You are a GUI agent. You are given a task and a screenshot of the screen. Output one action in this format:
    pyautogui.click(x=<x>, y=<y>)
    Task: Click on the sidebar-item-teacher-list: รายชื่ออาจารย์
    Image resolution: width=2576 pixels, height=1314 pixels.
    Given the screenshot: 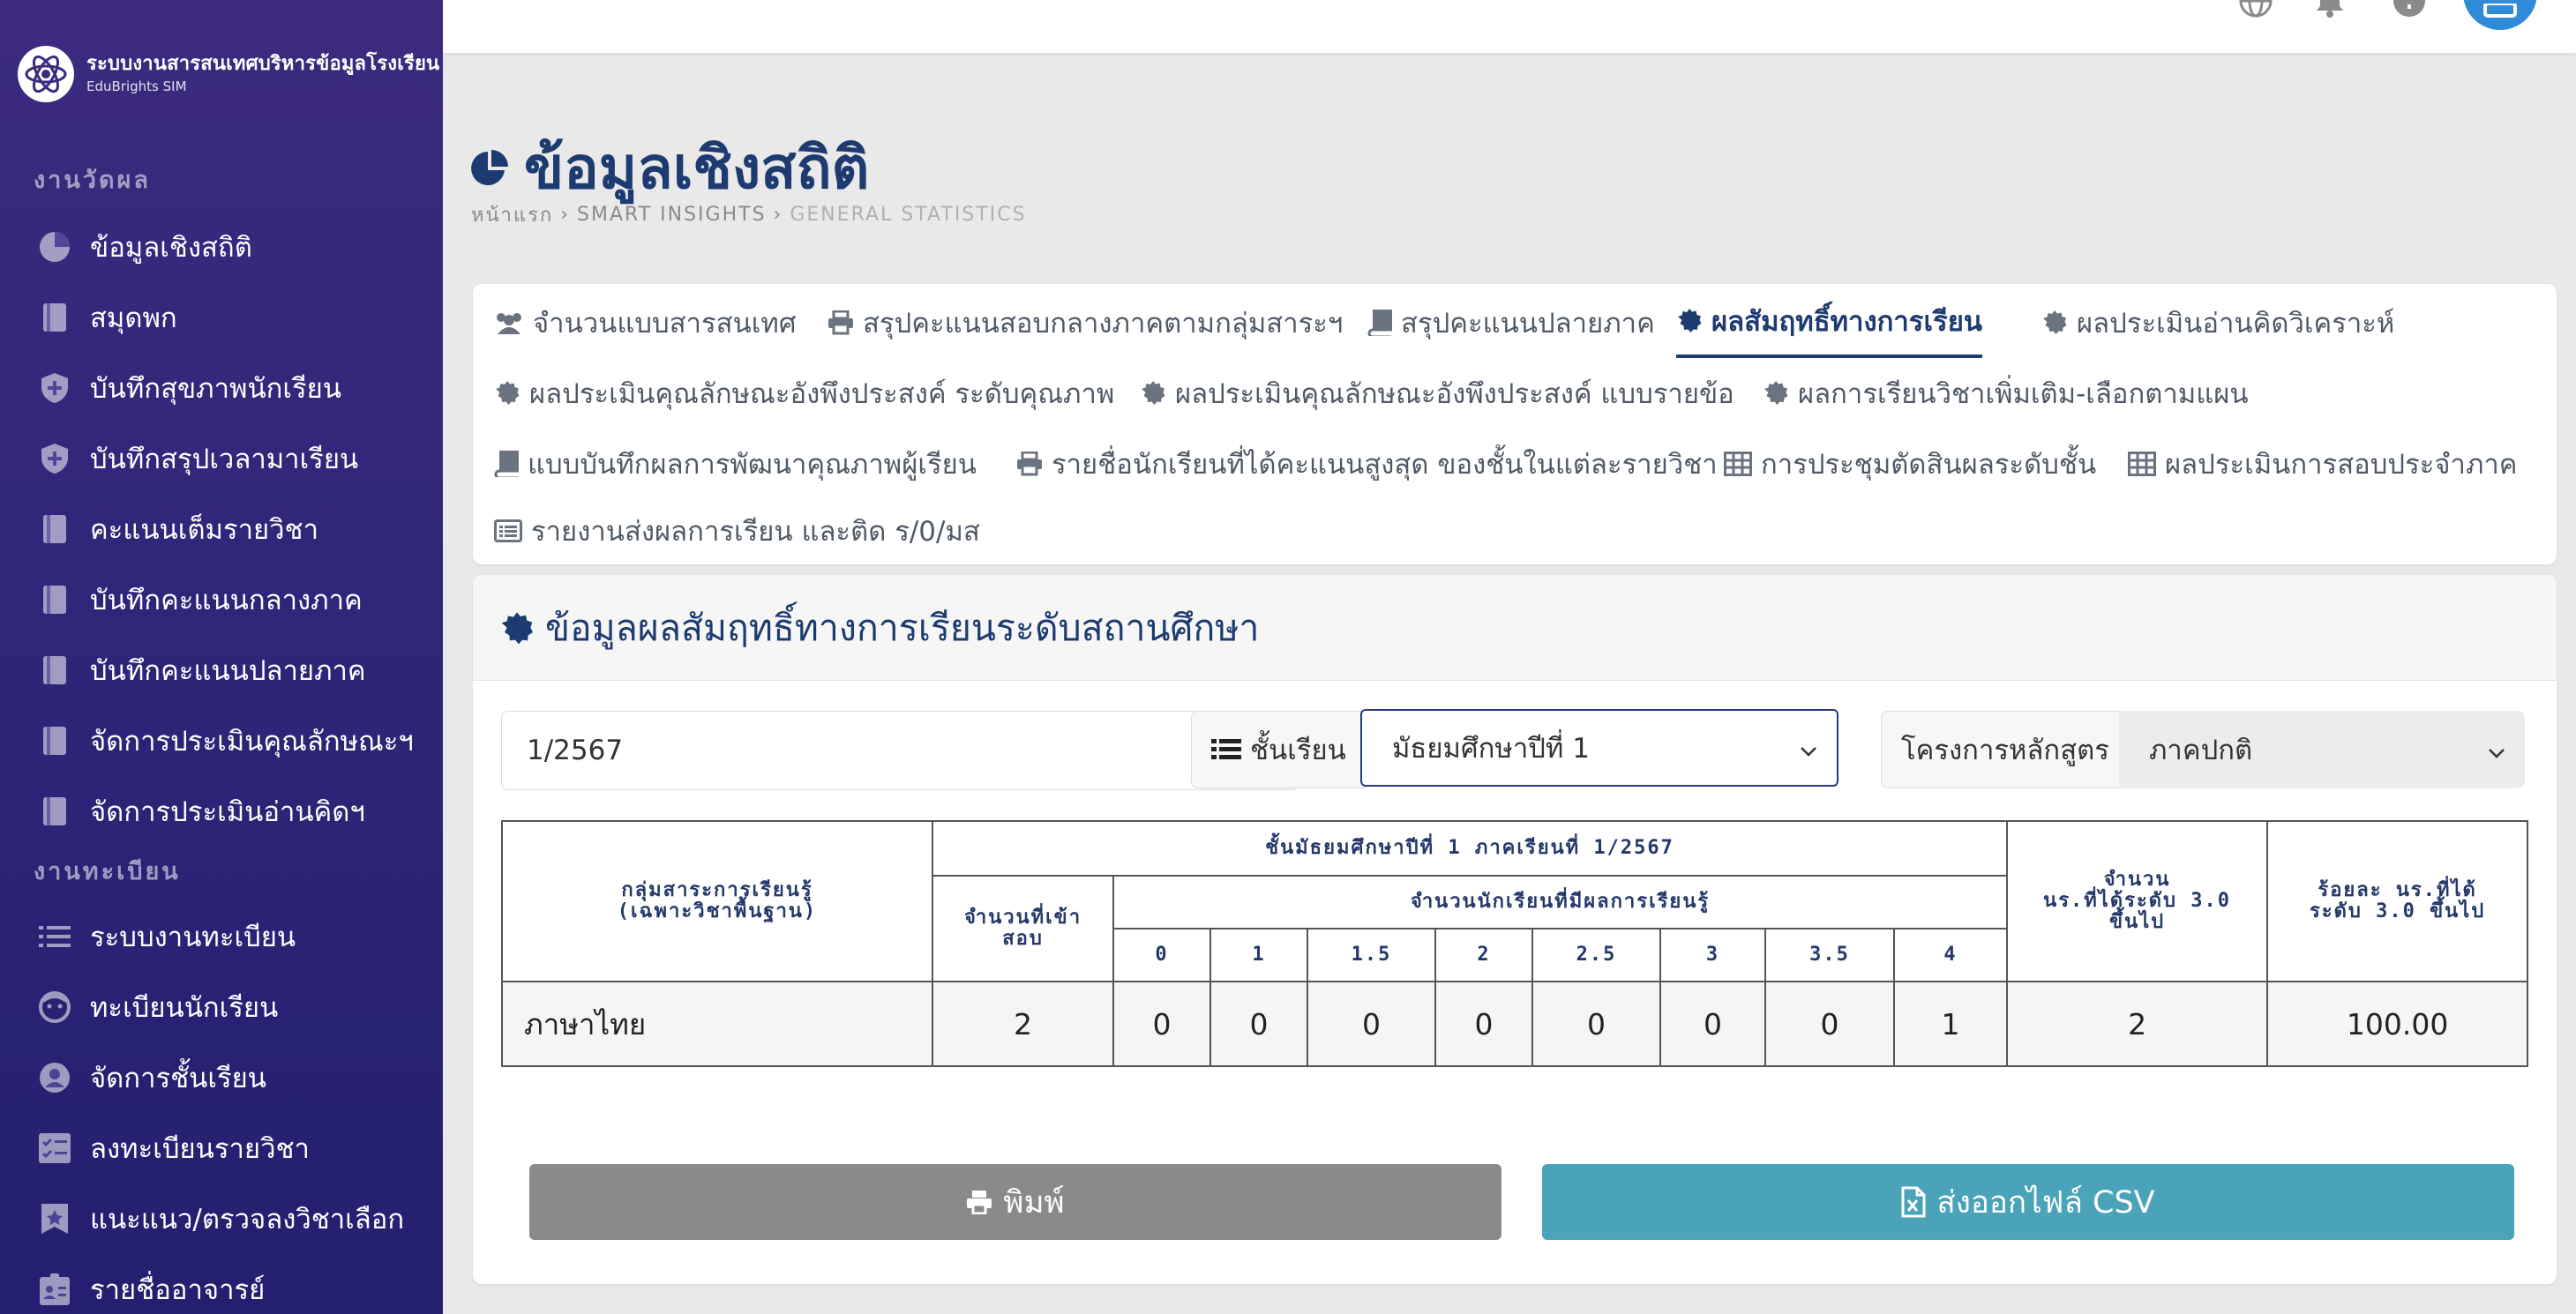 What is the action you would take?
    pyautogui.click(x=150, y=1288)
    